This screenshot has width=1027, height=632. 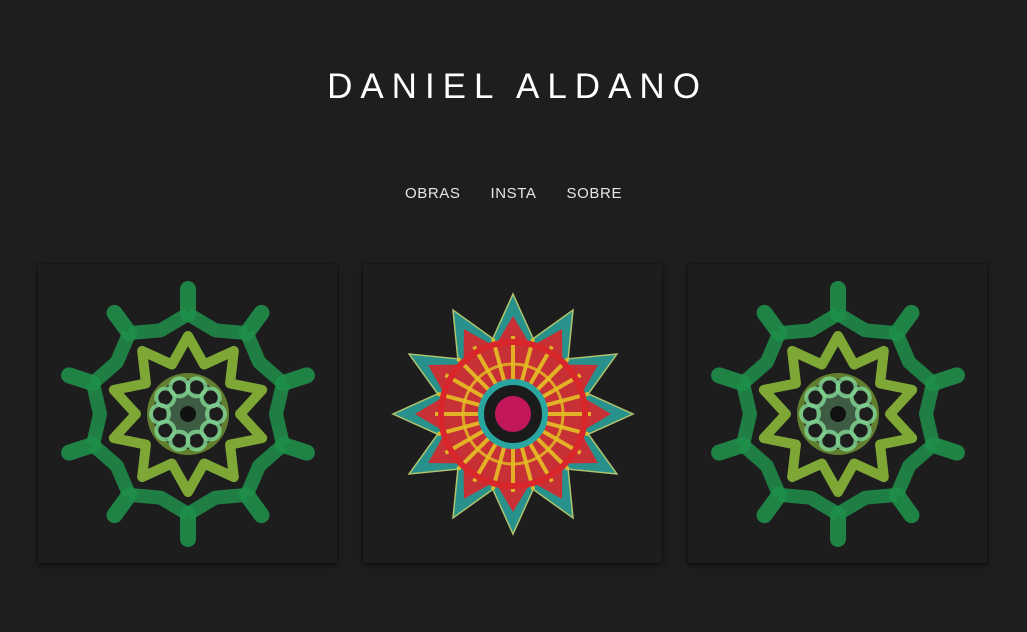 What do you see at coordinates (433, 194) in the screenshot?
I see `nav-item-obras: OBRAS` at bounding box center [433, 194].